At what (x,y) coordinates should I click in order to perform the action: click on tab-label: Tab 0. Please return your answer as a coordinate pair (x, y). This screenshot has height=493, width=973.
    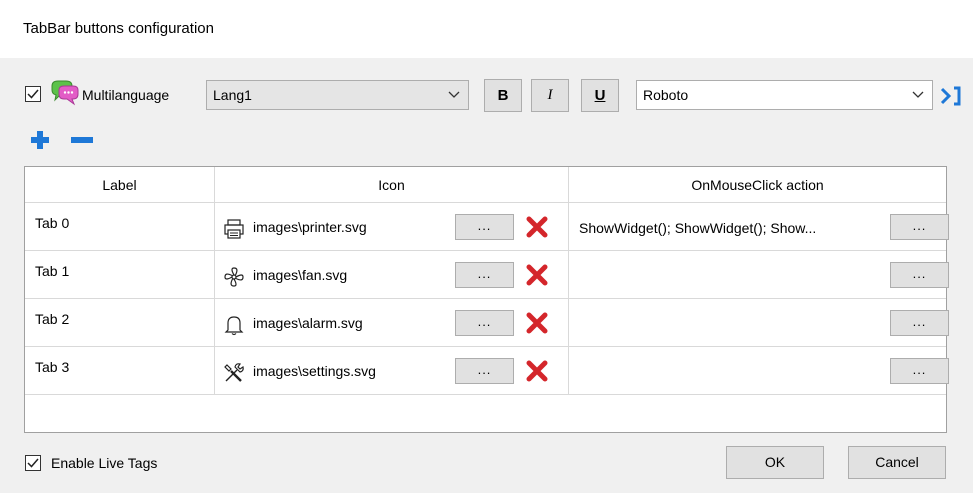
    Looking at the image, I should click on (52, 223).